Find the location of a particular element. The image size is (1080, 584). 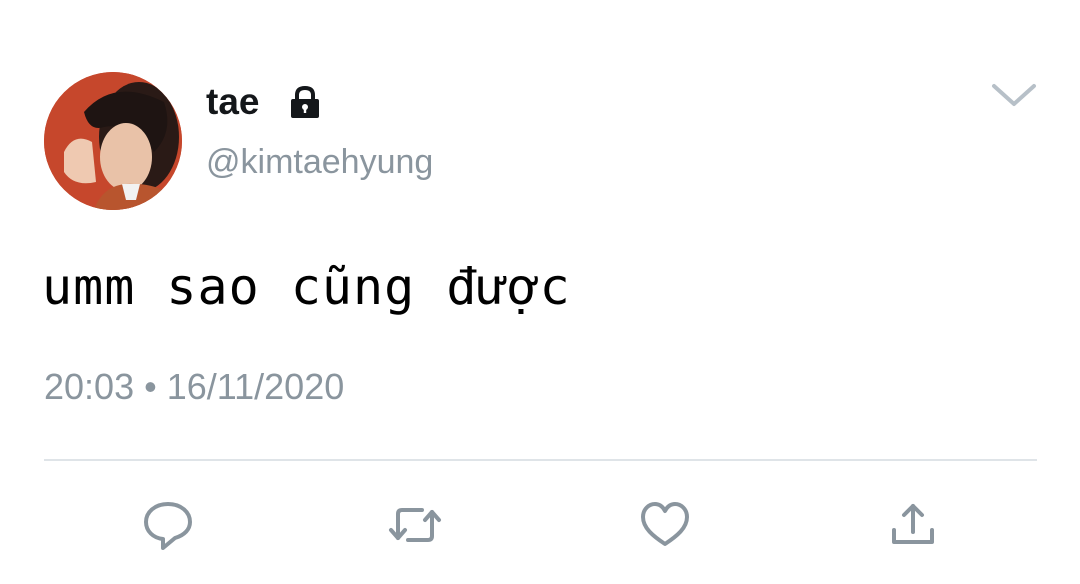

tweet-time: 20:03 is located at coordinates (89, 386).